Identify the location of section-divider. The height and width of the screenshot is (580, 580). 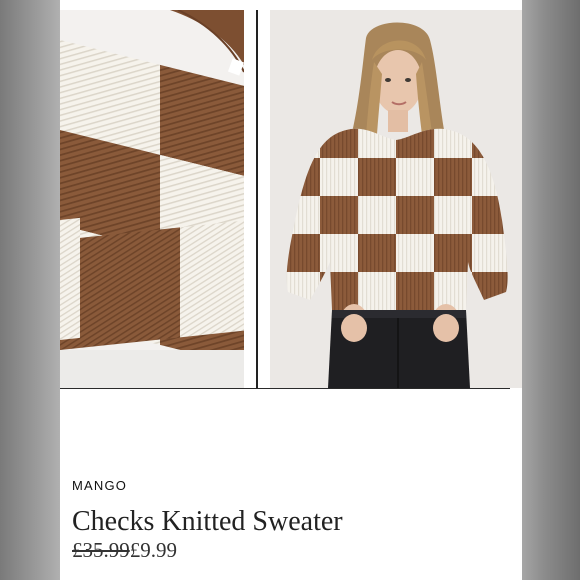
(285, 388).